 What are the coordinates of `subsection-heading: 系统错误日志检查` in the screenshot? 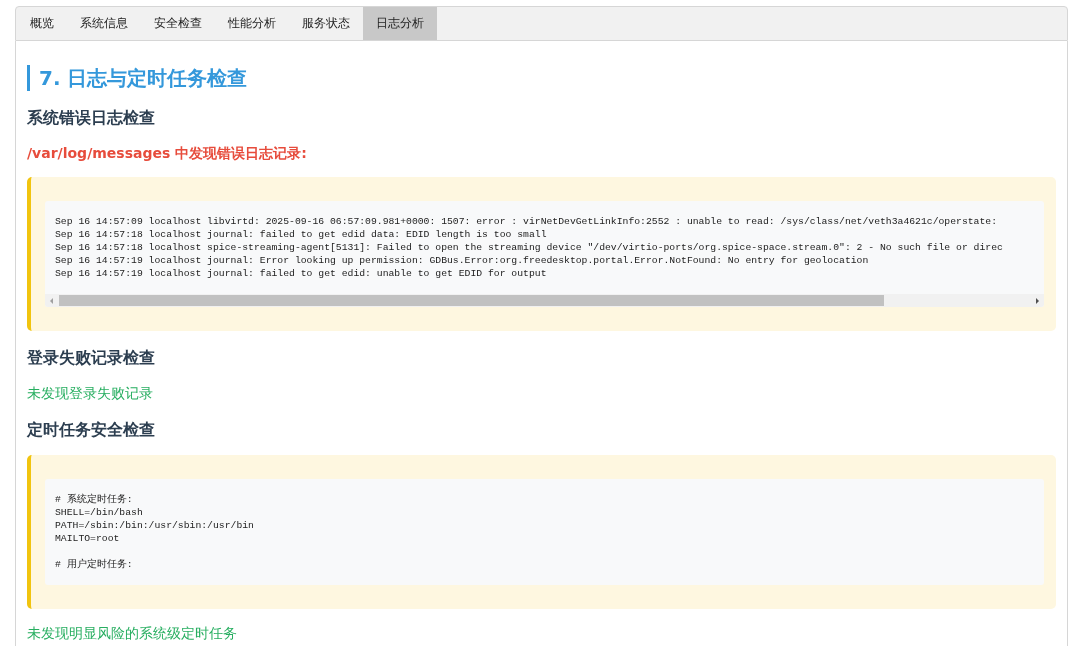 It's located at (91, 118).